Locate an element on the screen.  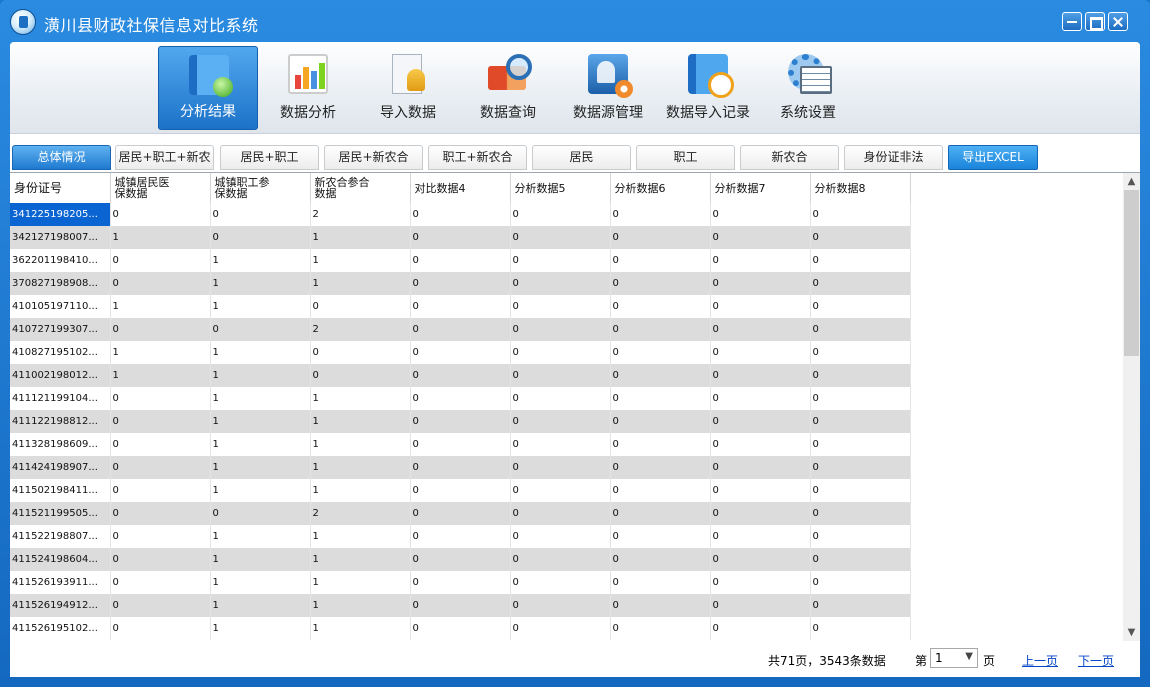
table-row: 411328198609... 0 1 1 0 0 0 0 0 is located at coordinates (460, 444).